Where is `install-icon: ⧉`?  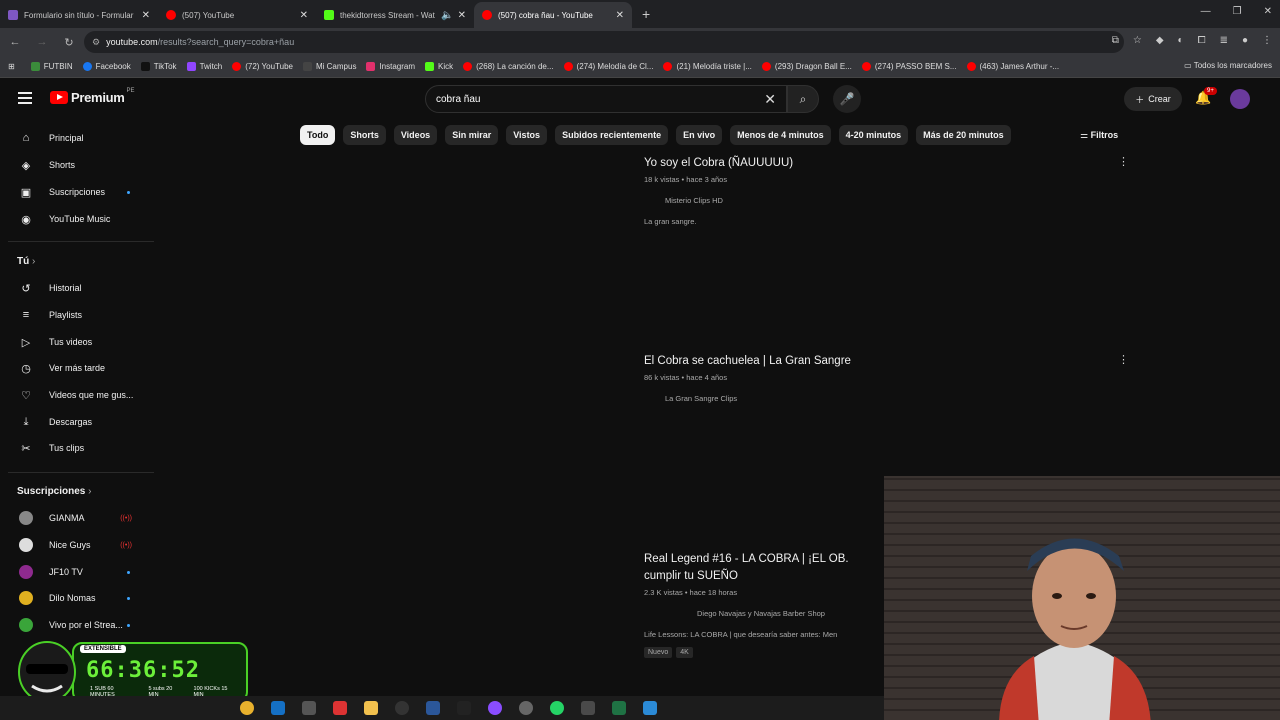 install-icon: ⧉ is located at coordinates (1115, 40).